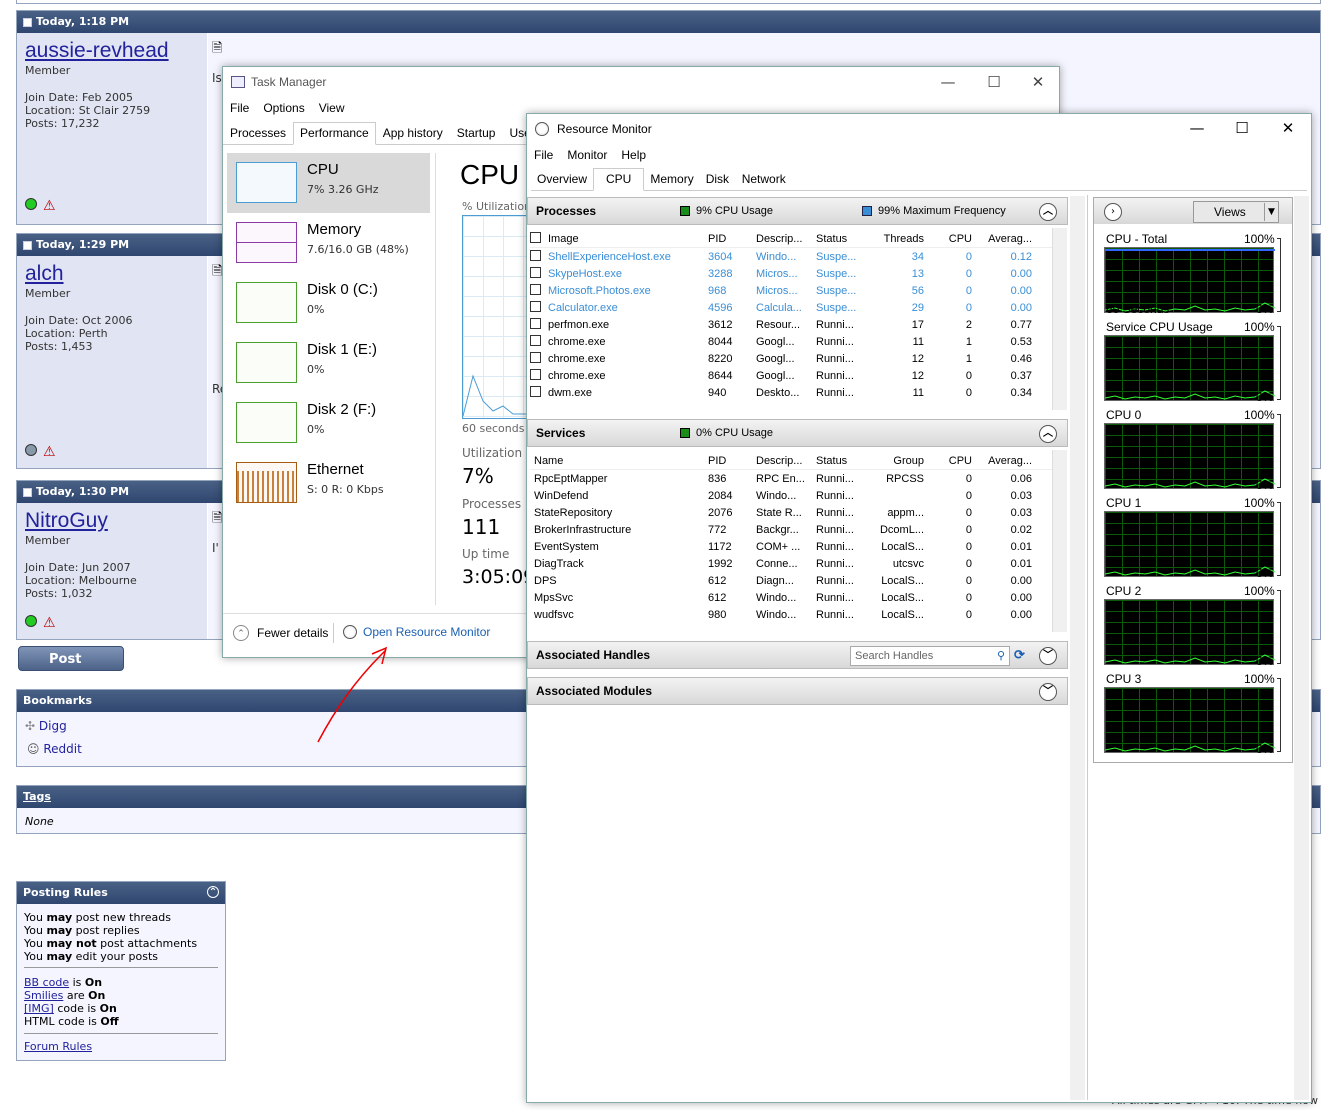 This screenshot has width=1321, height=1110. What do you see at coordinates (213, 892) in the screenshot?
I see `collapse-icon: ⌃` at bounding box center [213, 892].